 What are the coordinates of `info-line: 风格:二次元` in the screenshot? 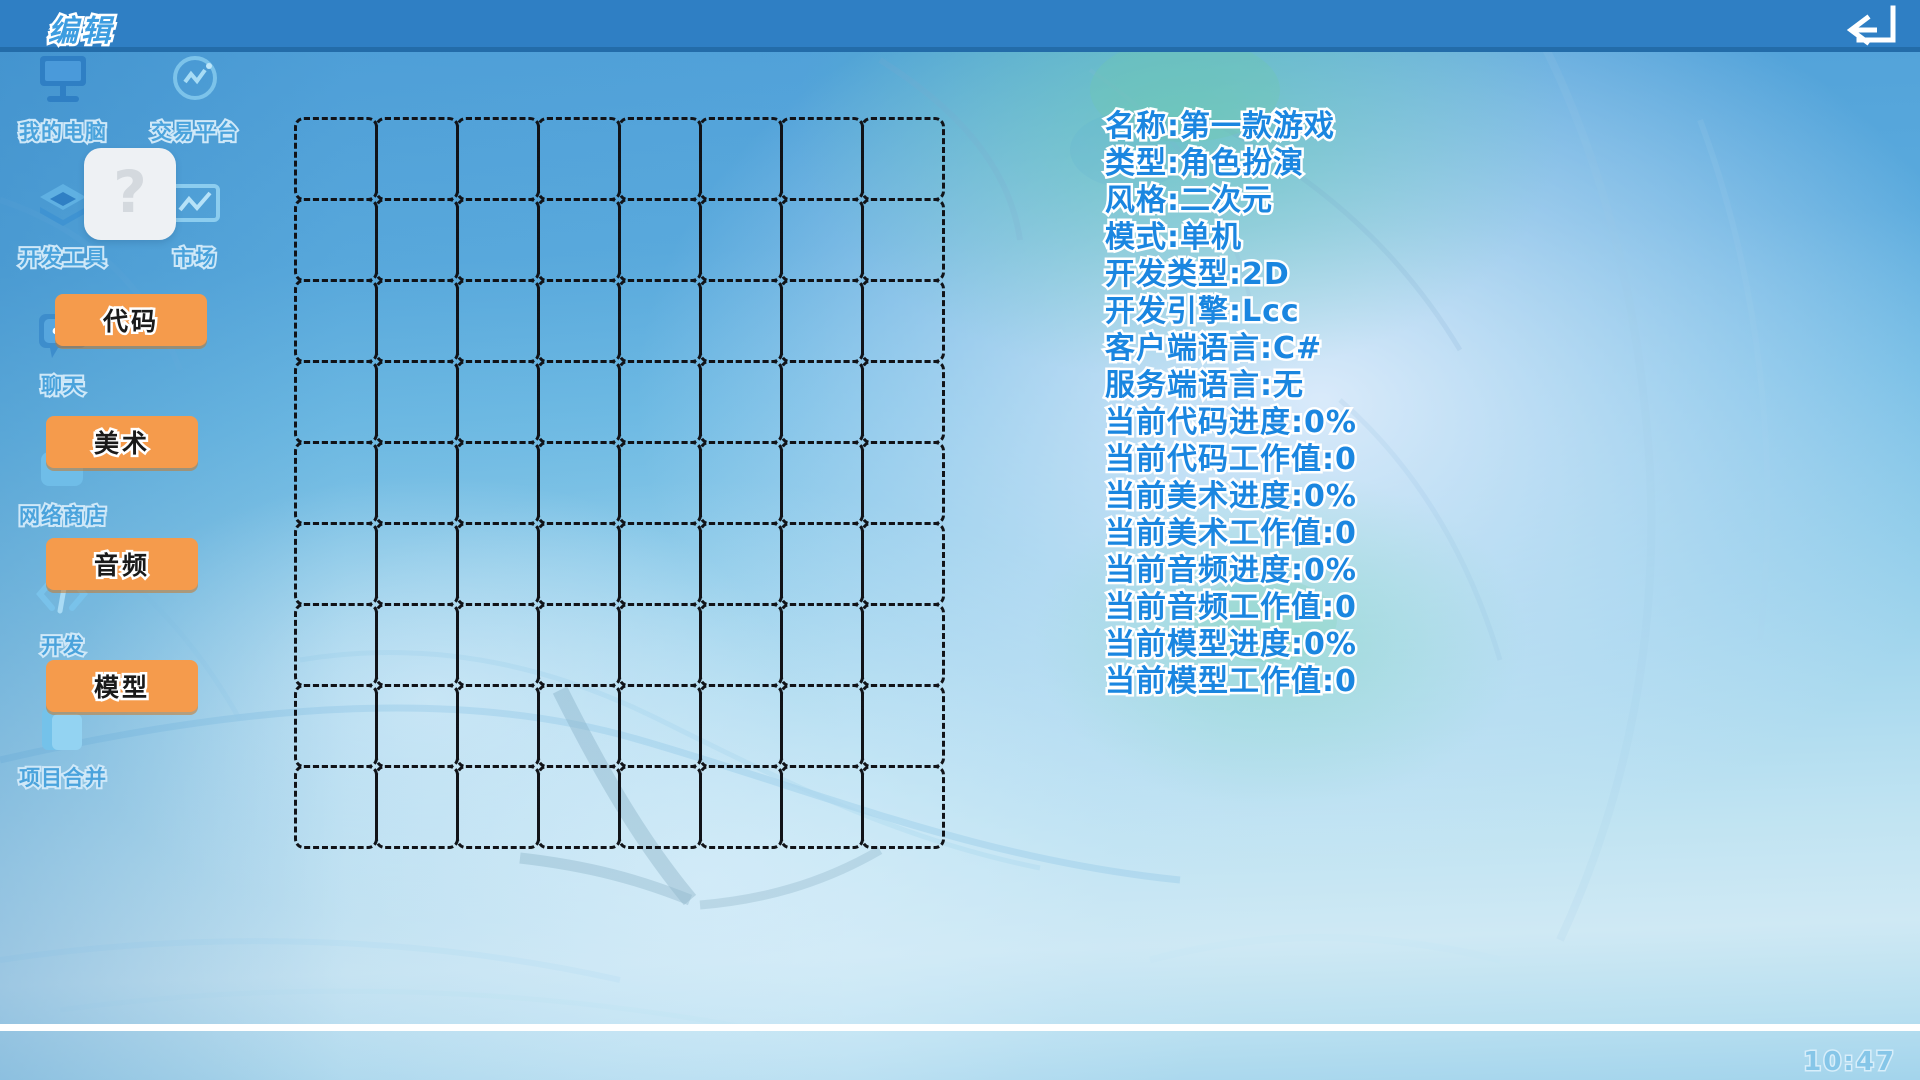 It's located at (1189, 201).